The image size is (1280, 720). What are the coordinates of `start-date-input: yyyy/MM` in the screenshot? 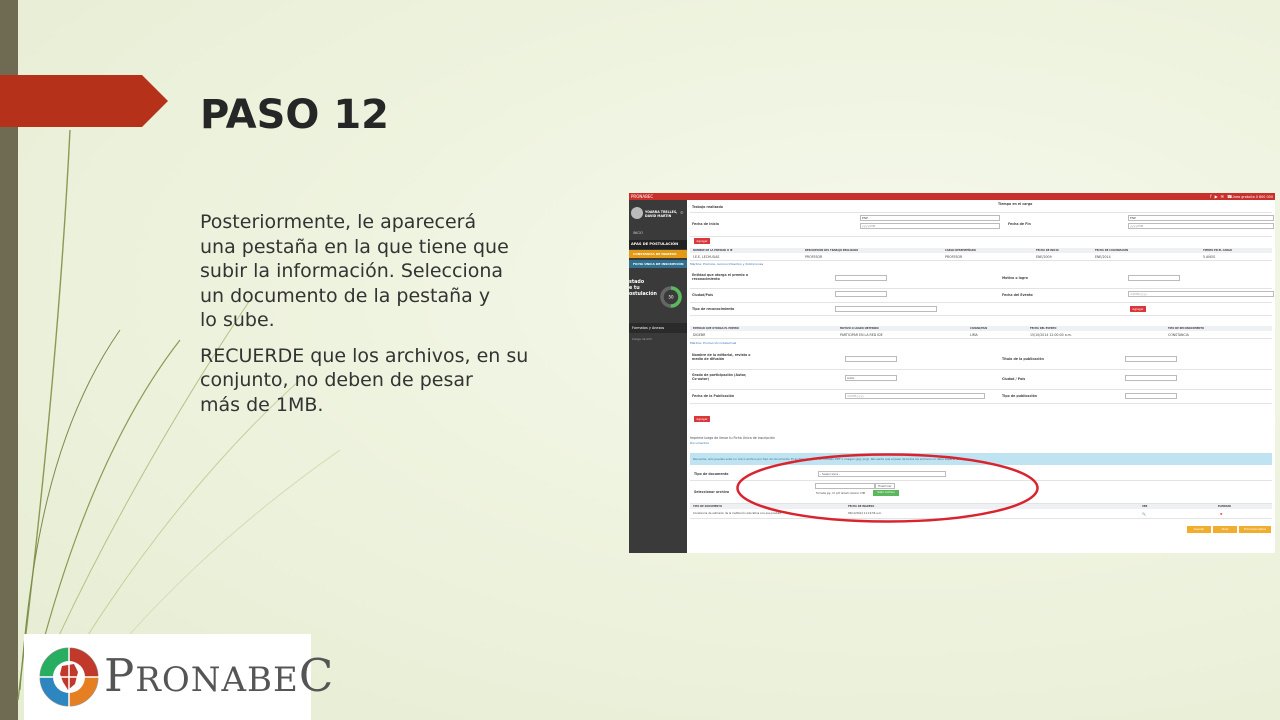 It's located at (930, 226).